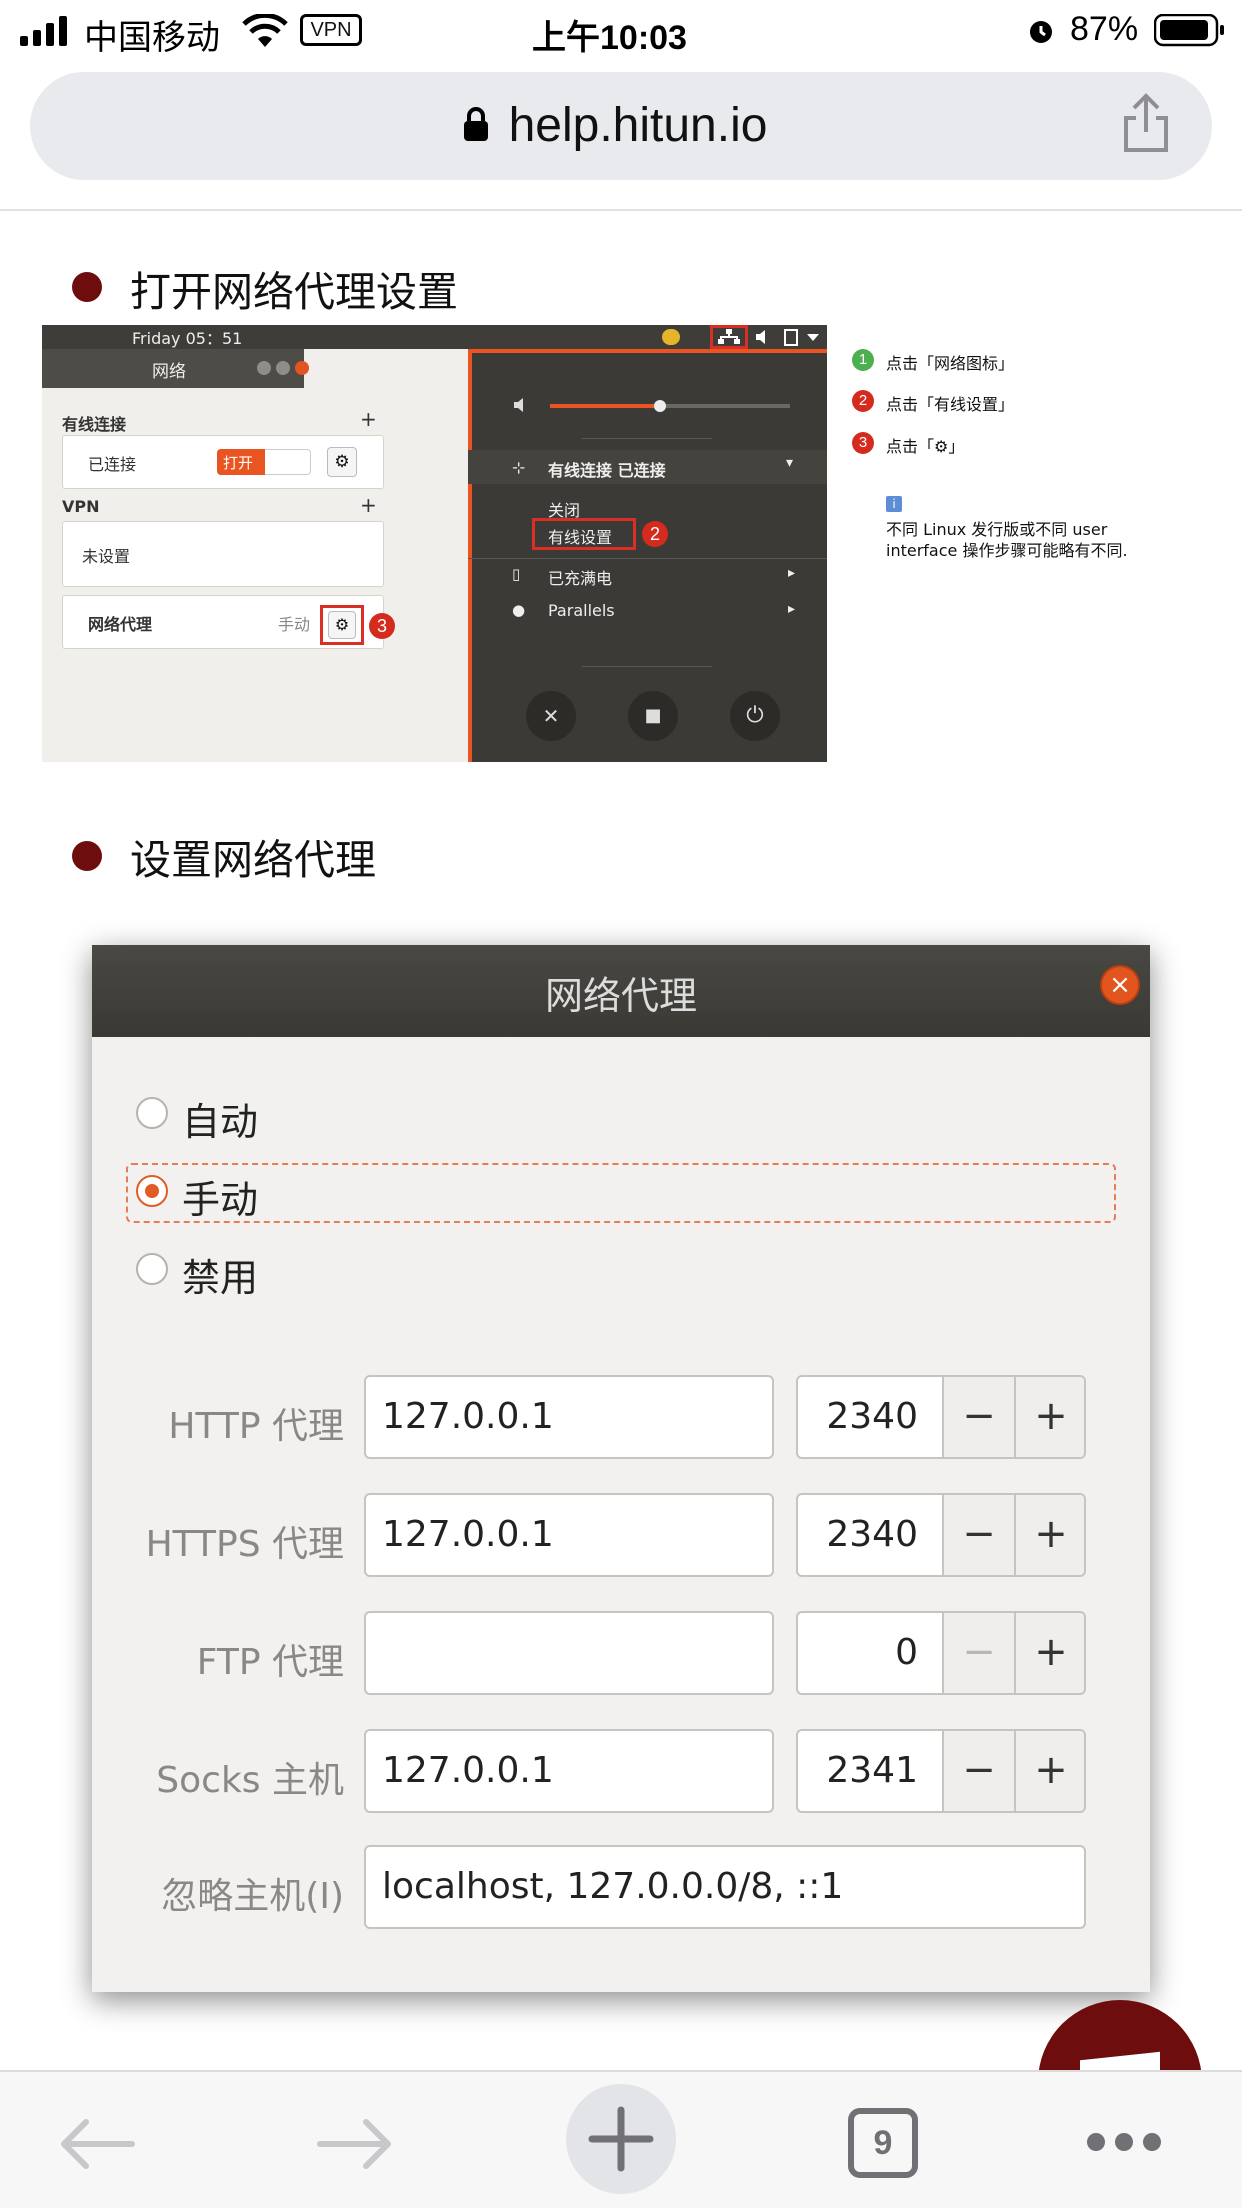 This screenshot has height=2208, width=1242. Describe the element at coordinates (653, 716) in the screenshot. I see `lock-icon: ■` at that location.